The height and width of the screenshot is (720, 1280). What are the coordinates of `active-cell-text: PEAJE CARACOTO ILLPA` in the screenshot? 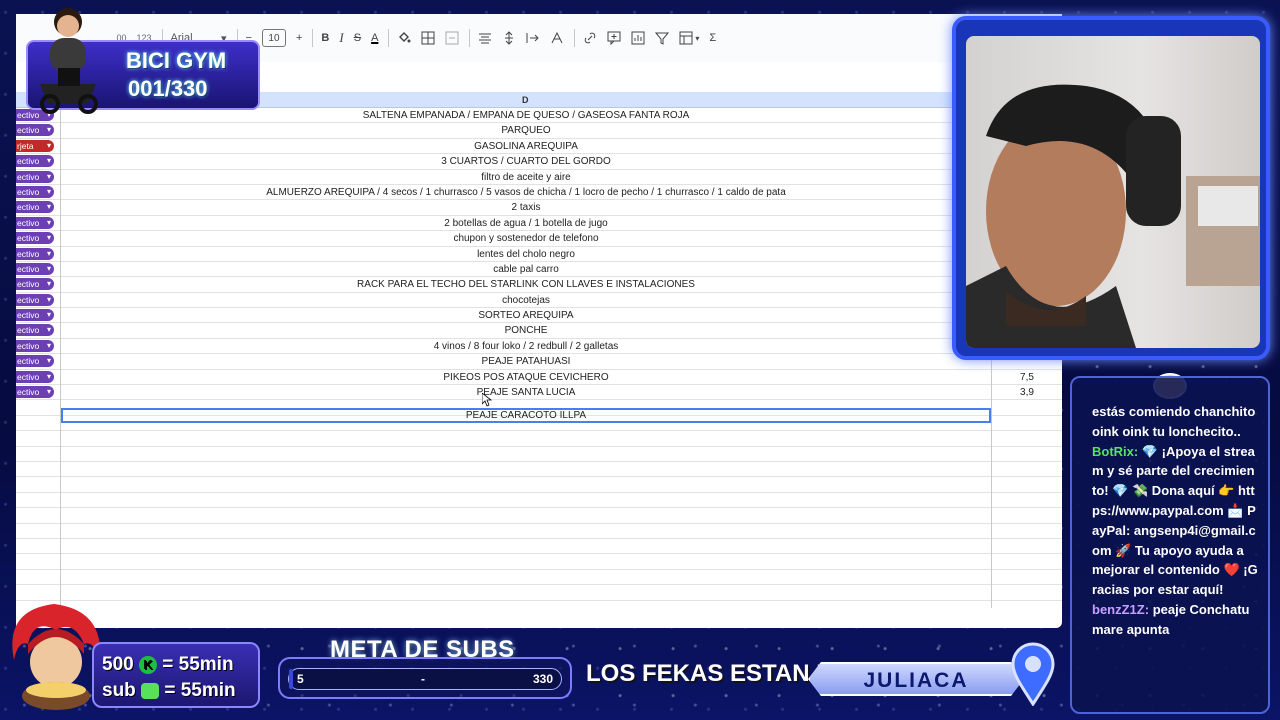 It's located at (526, 415).